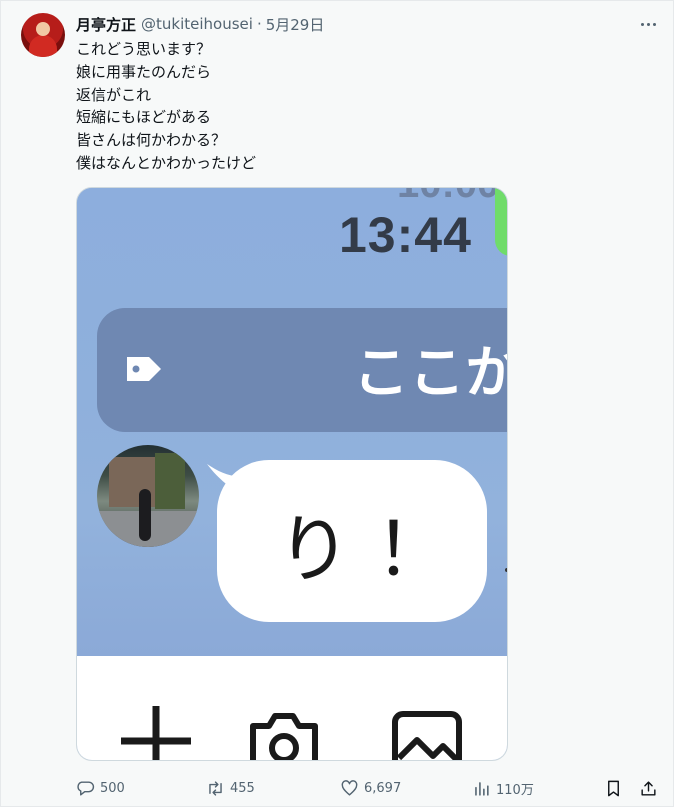 The height and width of the screenshot is (808, 674). What do you see at coordinates (430, 373) in the screenshot?
I see `banner-text: ここか` at bounding box center [430, 373].